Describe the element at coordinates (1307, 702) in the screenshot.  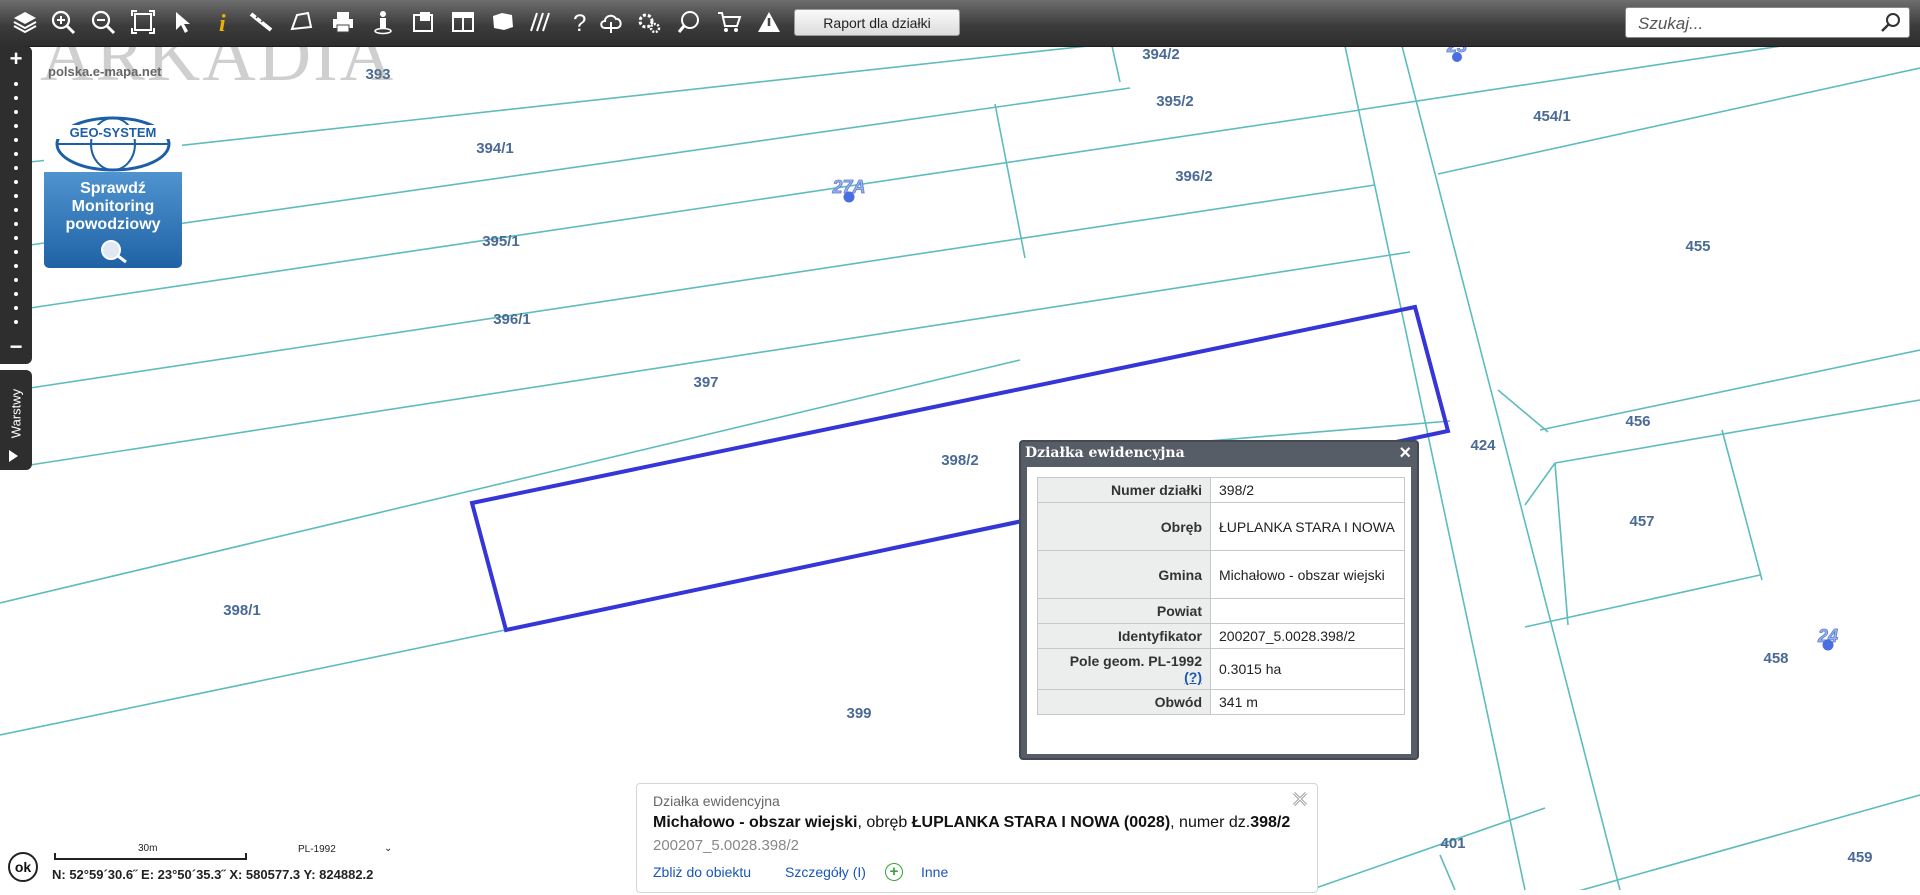
I see `attribute-value: 341 m` at that location.